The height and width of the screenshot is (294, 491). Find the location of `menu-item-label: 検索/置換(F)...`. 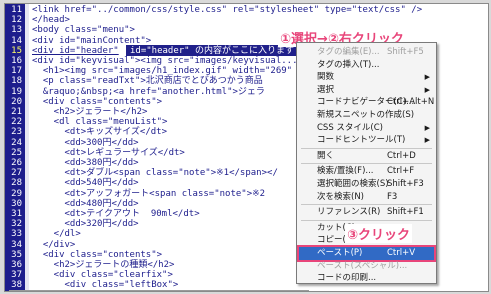

menu-item-label: 検索/置換(F)... is located at coordinates (345, 171).